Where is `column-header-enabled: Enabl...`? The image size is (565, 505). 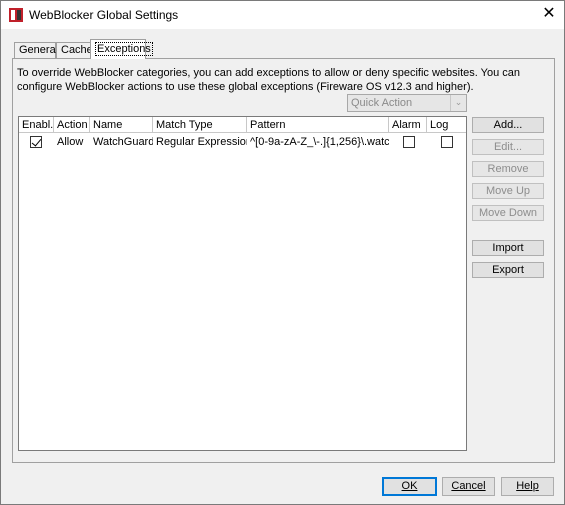
column-header-enabled: Enabl... is located at coordinates (36, 125).